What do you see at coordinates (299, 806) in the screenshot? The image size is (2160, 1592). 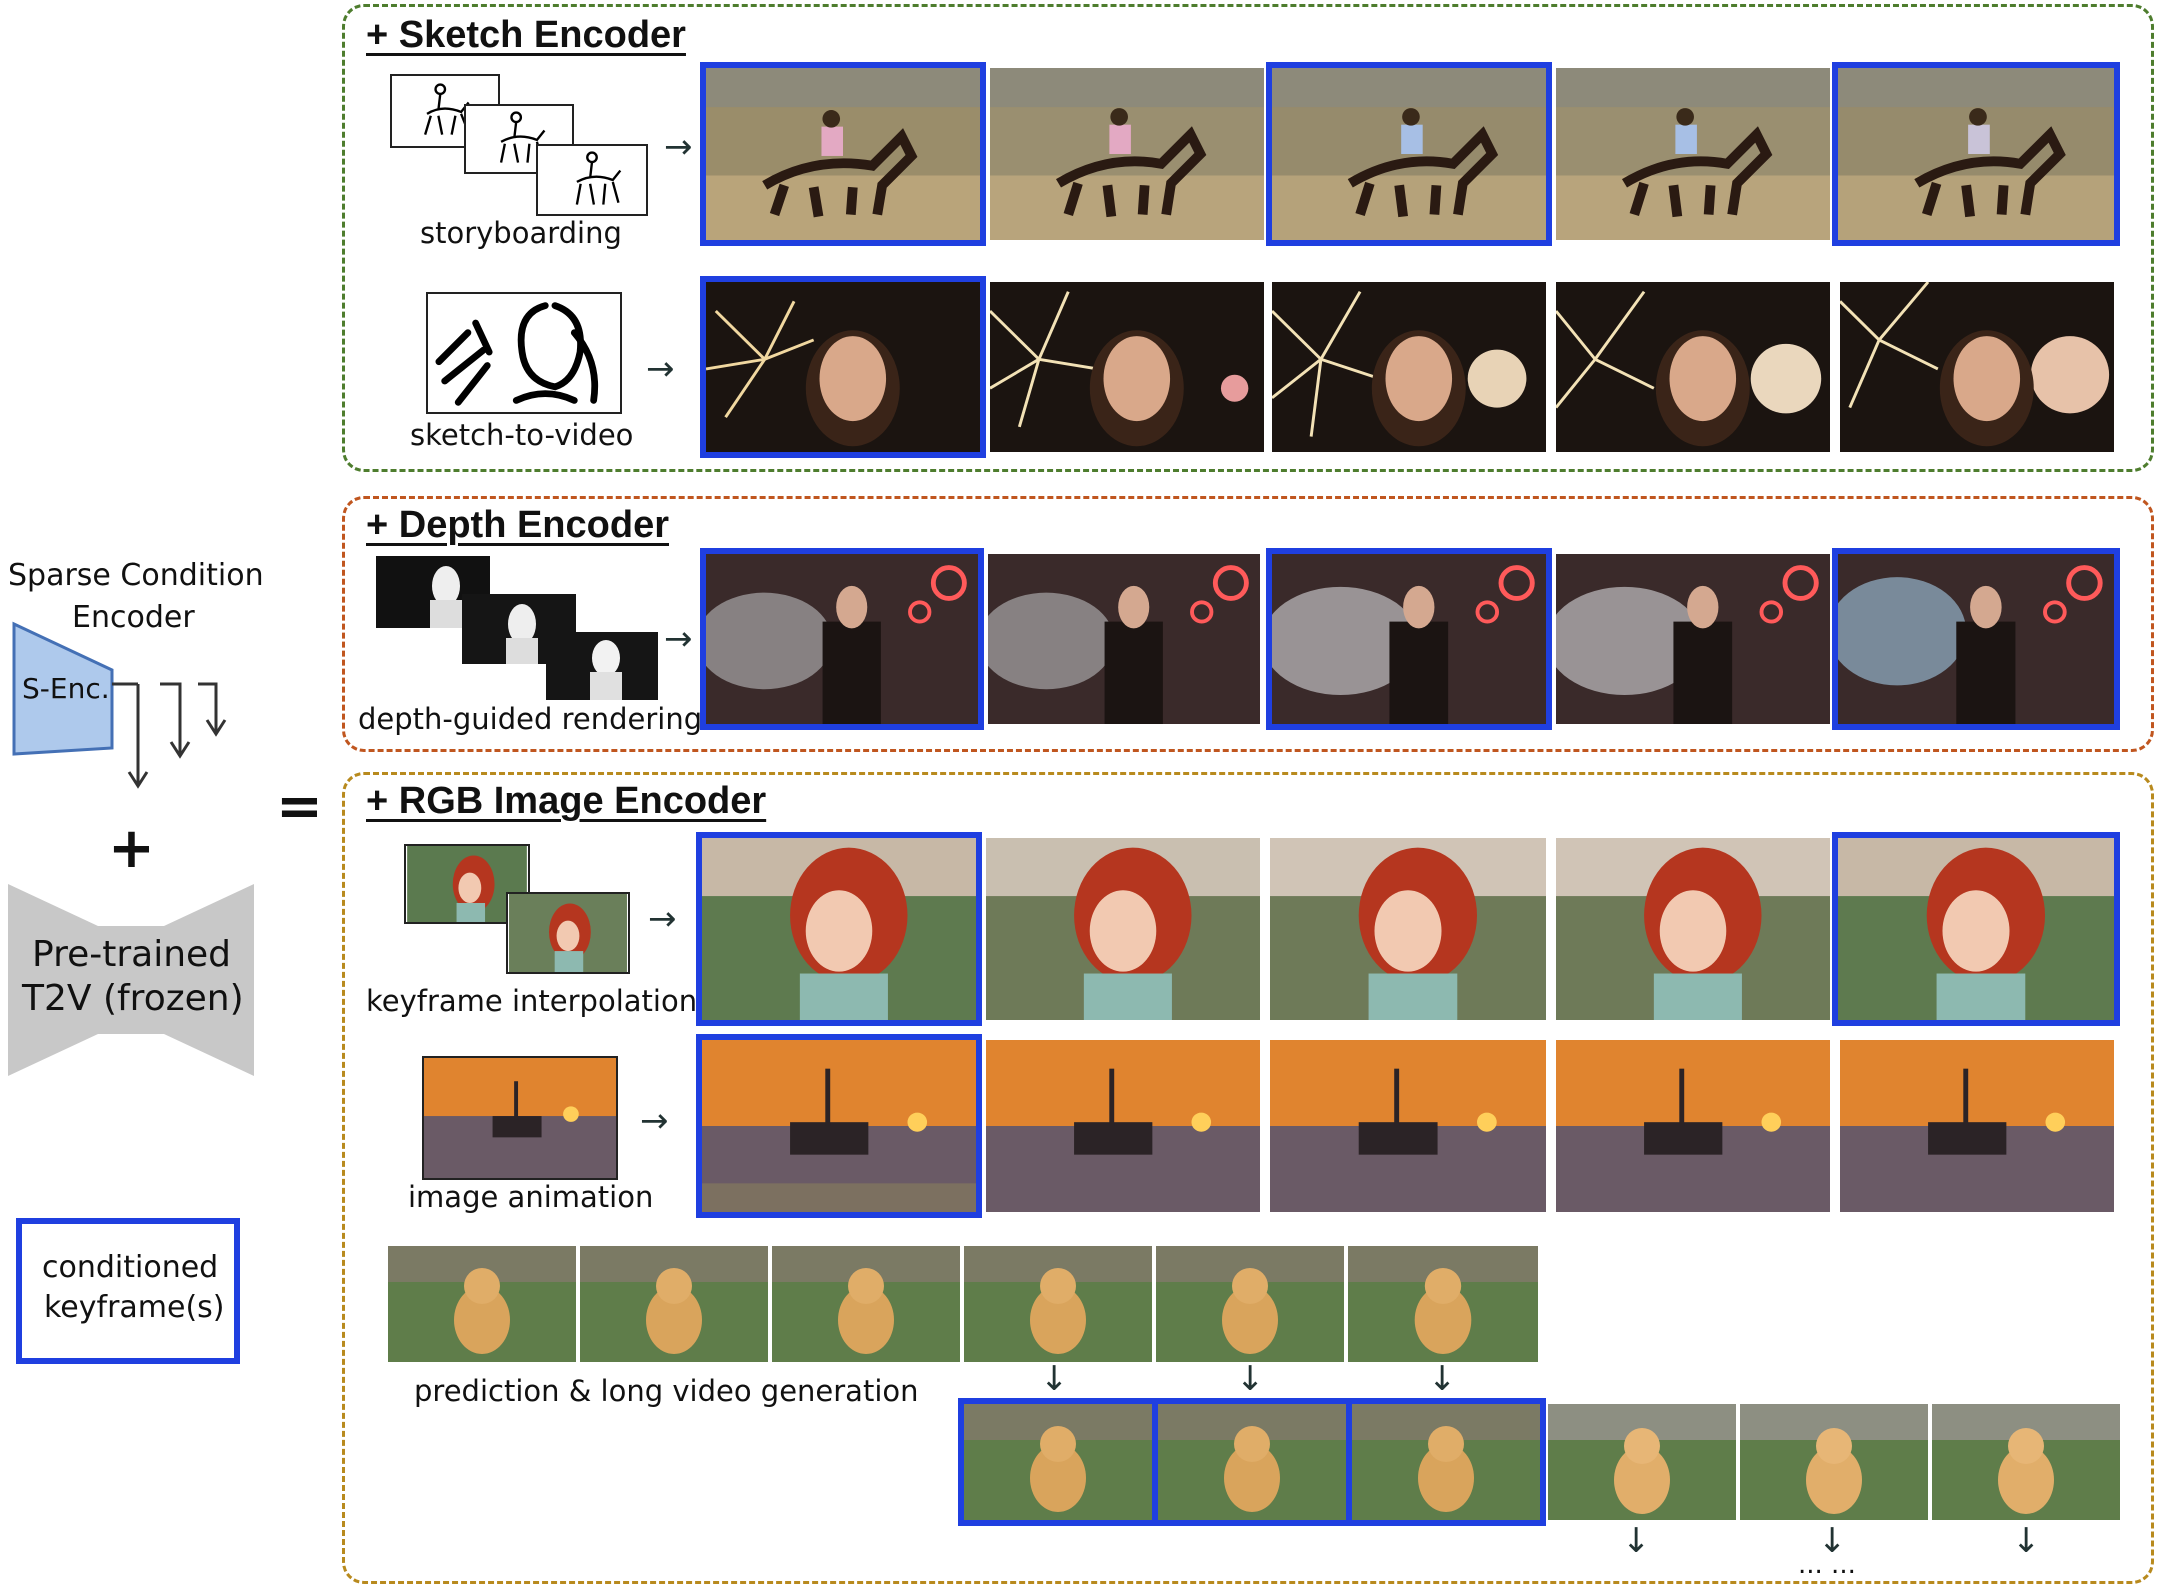 I see `equals-sign: =` at bounding box center [299, 806].